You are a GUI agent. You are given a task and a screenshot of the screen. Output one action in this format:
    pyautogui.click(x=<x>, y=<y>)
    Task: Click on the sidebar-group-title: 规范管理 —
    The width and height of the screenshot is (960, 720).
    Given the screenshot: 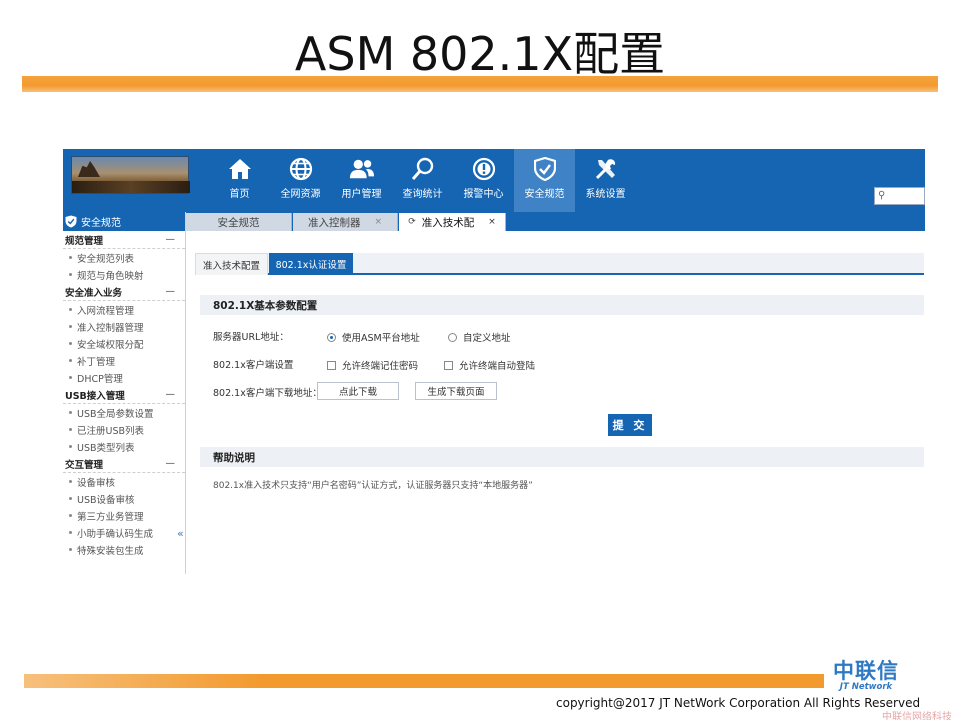 What is the action you would take?
    pyautogui.click(x=124, y=240)
    